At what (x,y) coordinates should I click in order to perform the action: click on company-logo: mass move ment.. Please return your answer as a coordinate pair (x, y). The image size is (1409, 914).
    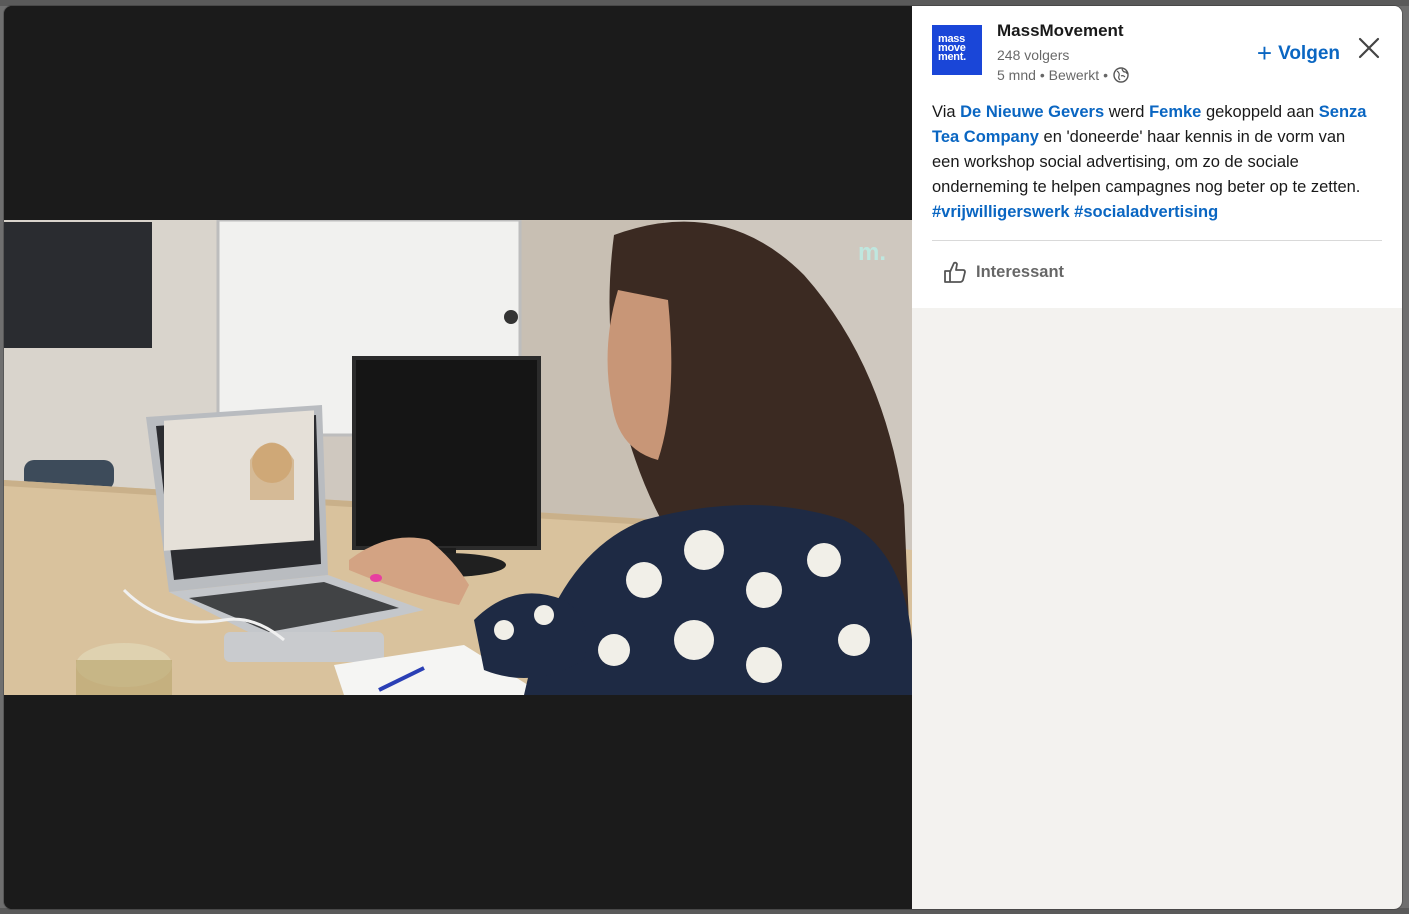
    Looking at the image, I should click on (957, 50).